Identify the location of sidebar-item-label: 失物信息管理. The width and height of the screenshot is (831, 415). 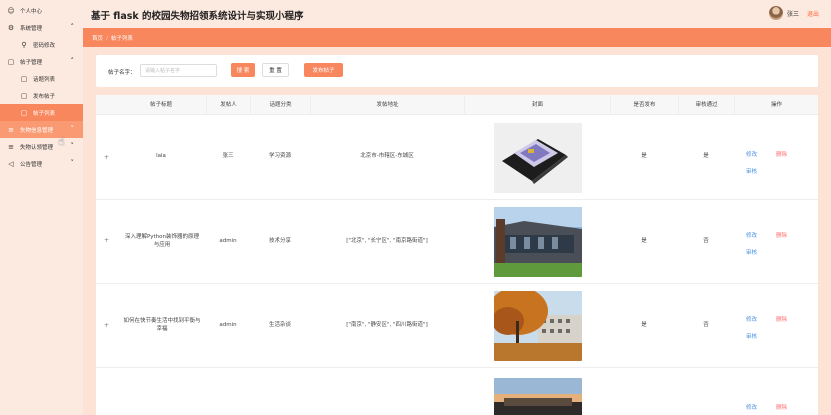
(37, 130).